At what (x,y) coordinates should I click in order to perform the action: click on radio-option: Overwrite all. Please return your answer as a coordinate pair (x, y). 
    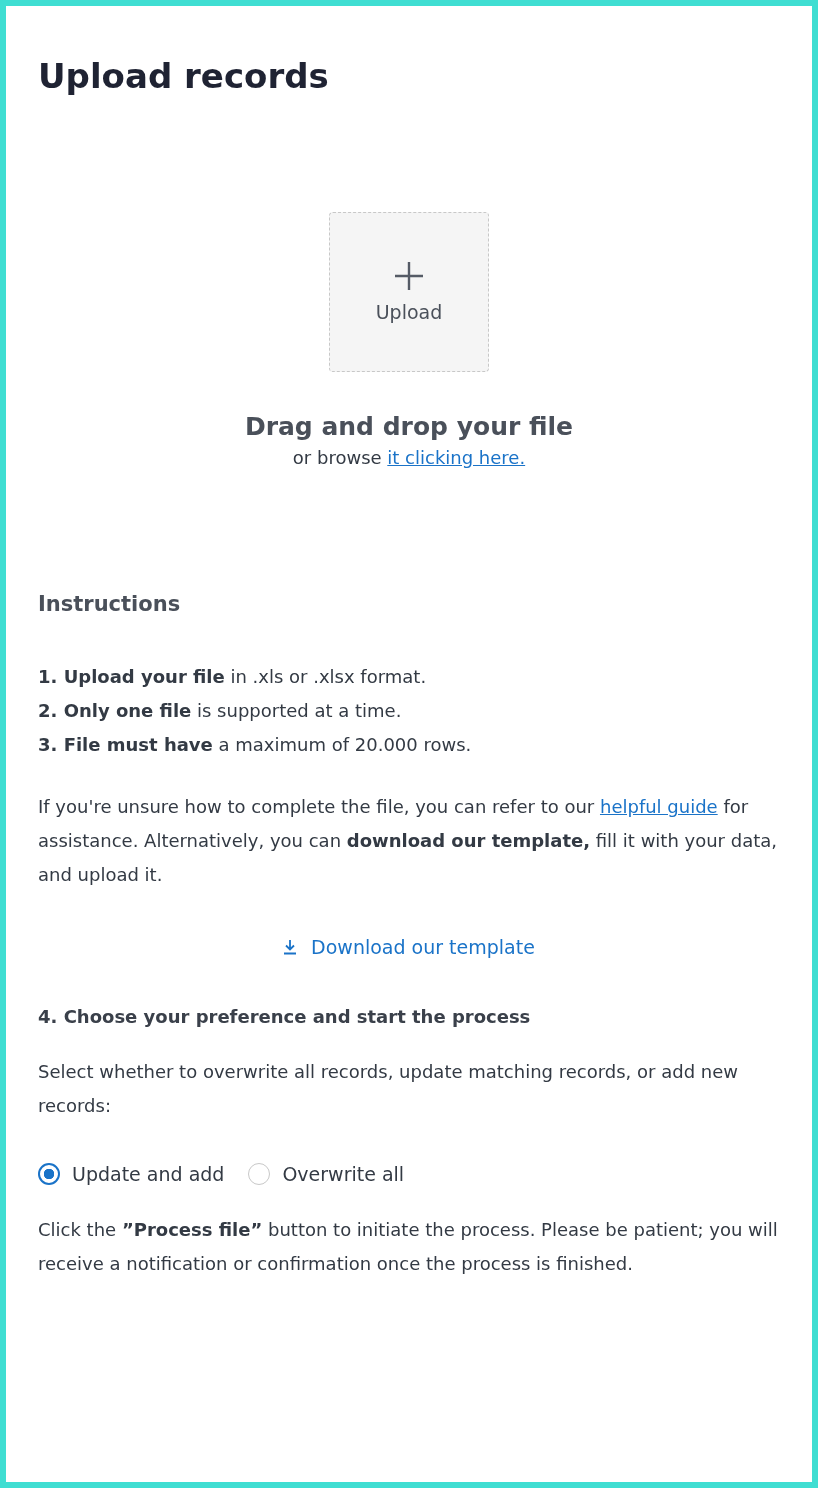
    Looking at the image, I should click on (326, 1174).